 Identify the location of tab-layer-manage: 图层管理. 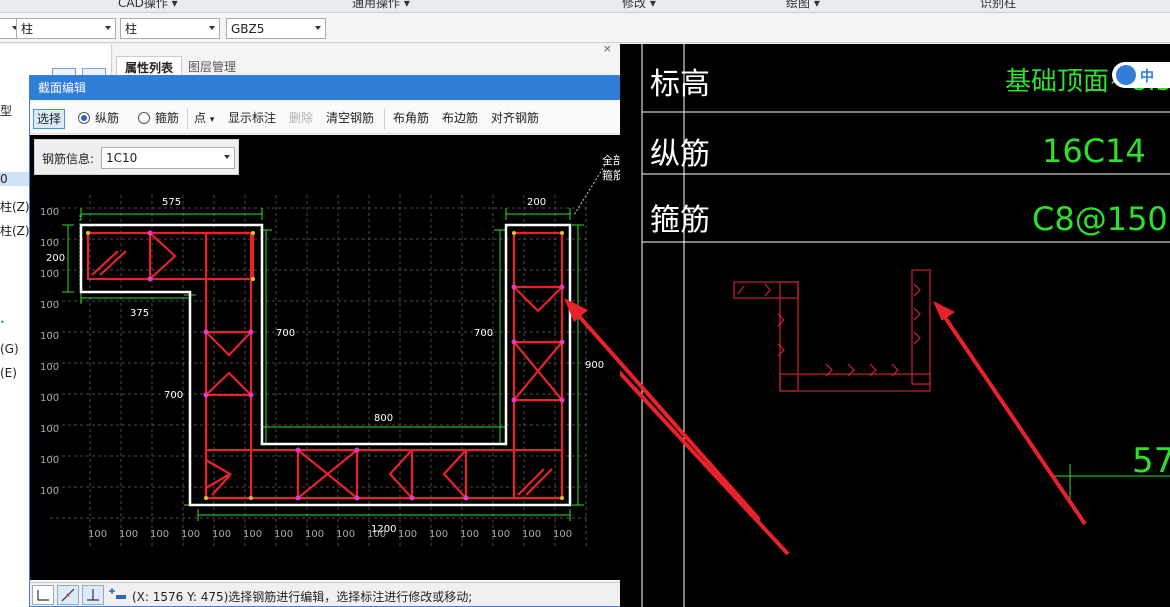
(212, 66).